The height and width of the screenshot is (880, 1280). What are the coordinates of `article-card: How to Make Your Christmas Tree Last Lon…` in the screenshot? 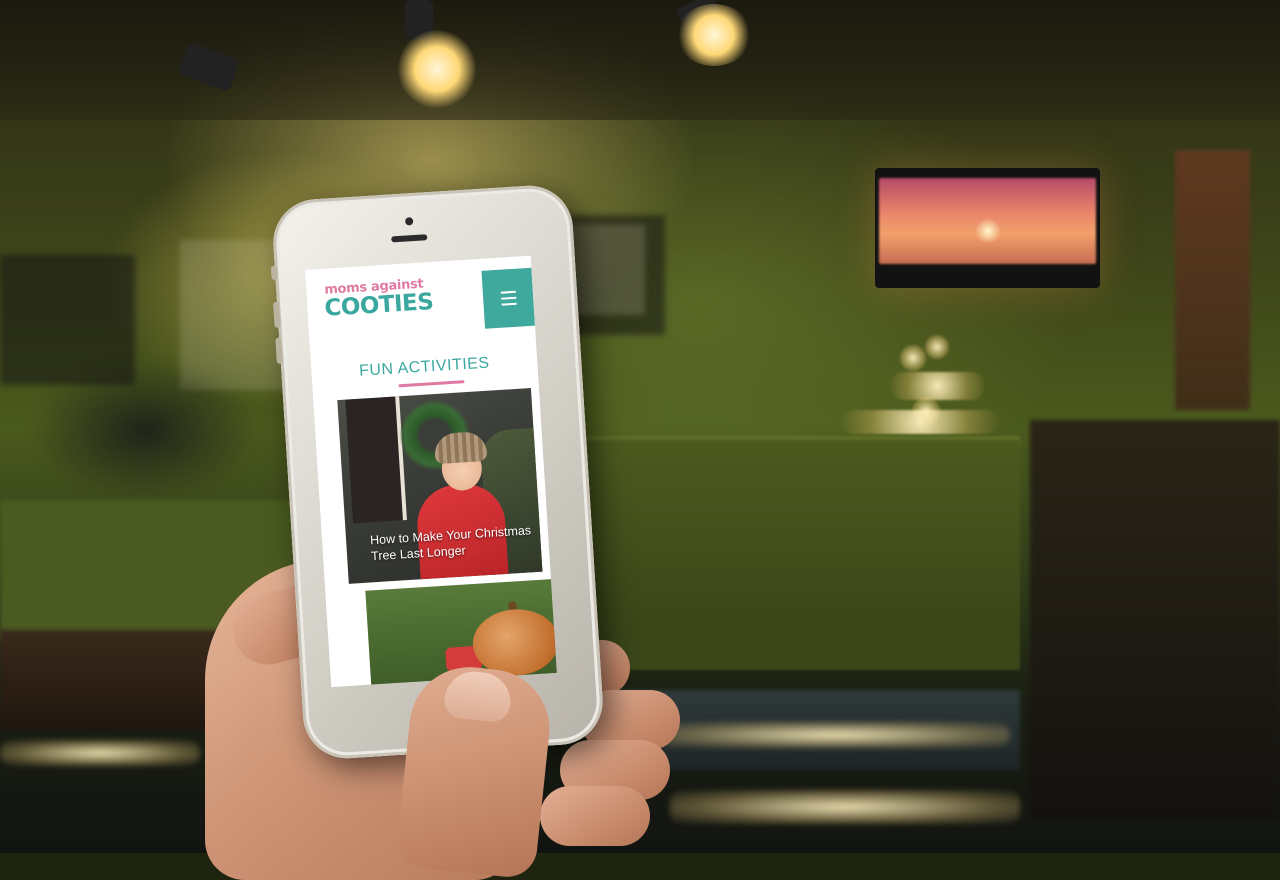 It's located at (440, 486).